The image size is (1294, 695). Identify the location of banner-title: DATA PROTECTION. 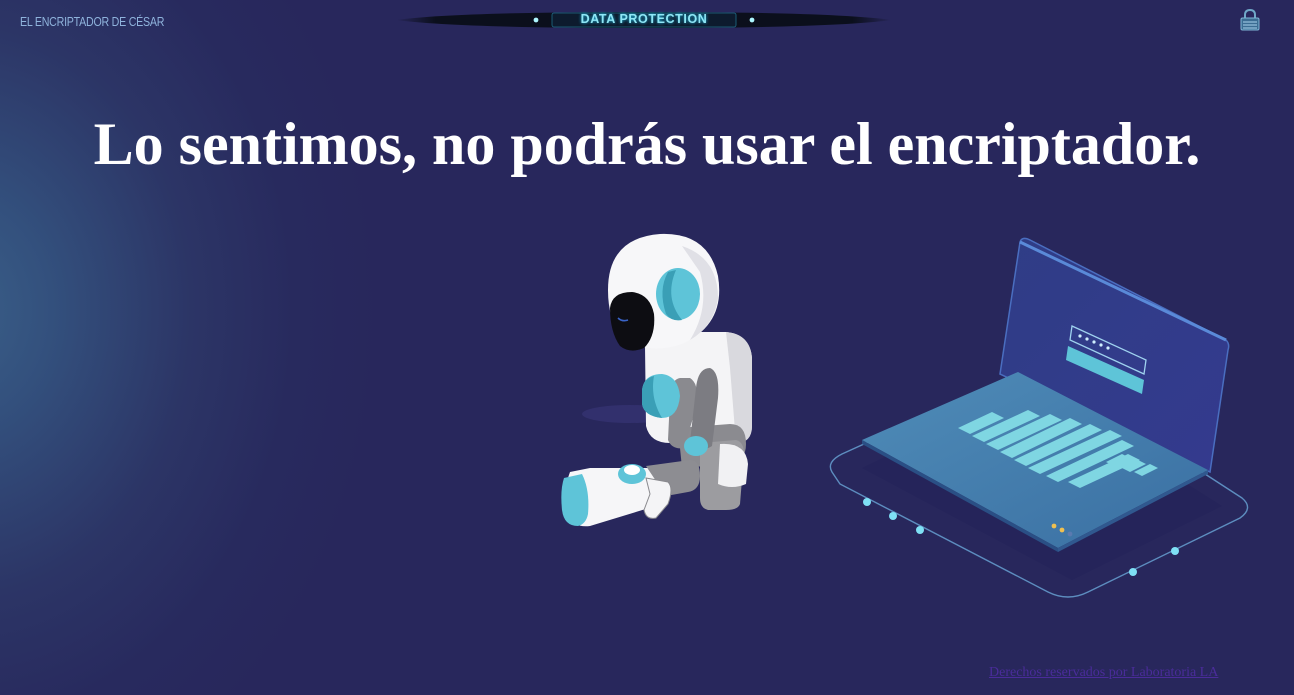
(644, 19).